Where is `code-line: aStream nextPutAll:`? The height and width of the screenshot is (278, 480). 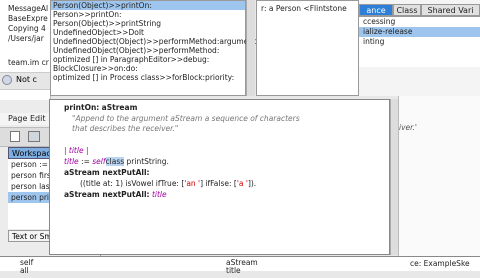
code-line: aStream nextPutAll: is located at coordinates (107, 172).